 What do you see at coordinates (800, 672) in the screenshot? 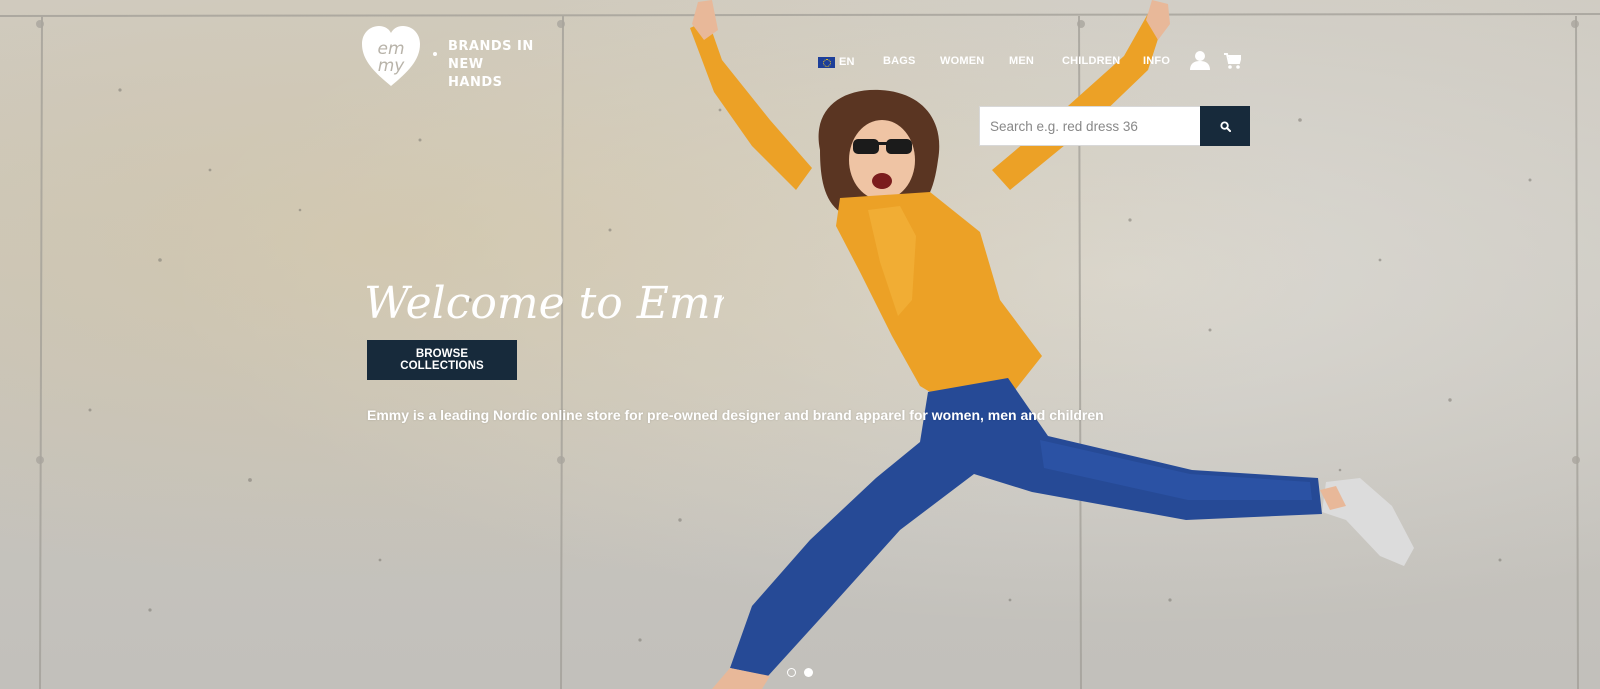
I see `carousel-dots` at bounding box center [800, 672].